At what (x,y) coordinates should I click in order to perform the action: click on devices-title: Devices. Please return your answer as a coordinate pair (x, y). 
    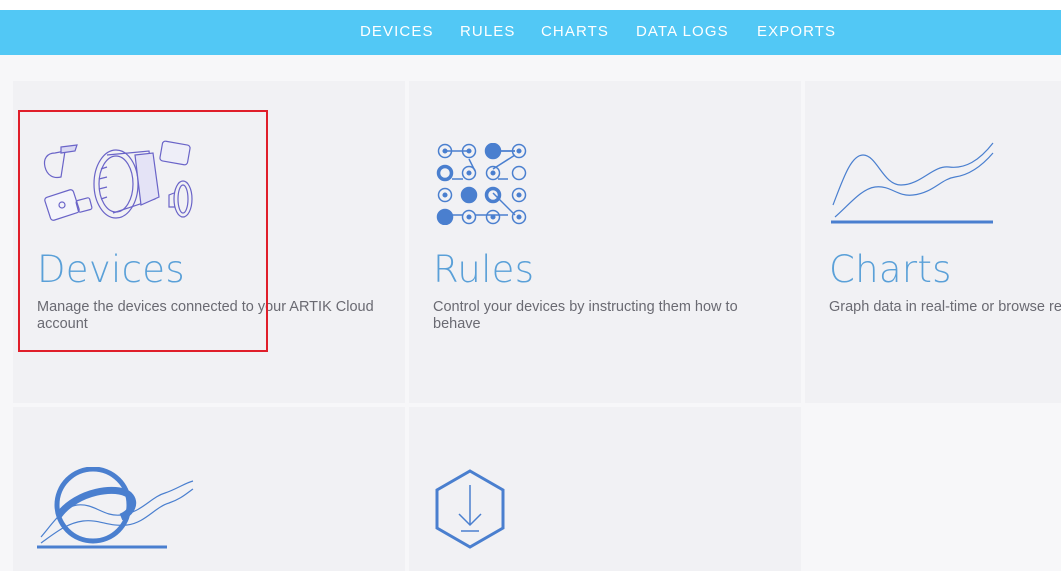
    Looking at the image, I should click on (111, 269).